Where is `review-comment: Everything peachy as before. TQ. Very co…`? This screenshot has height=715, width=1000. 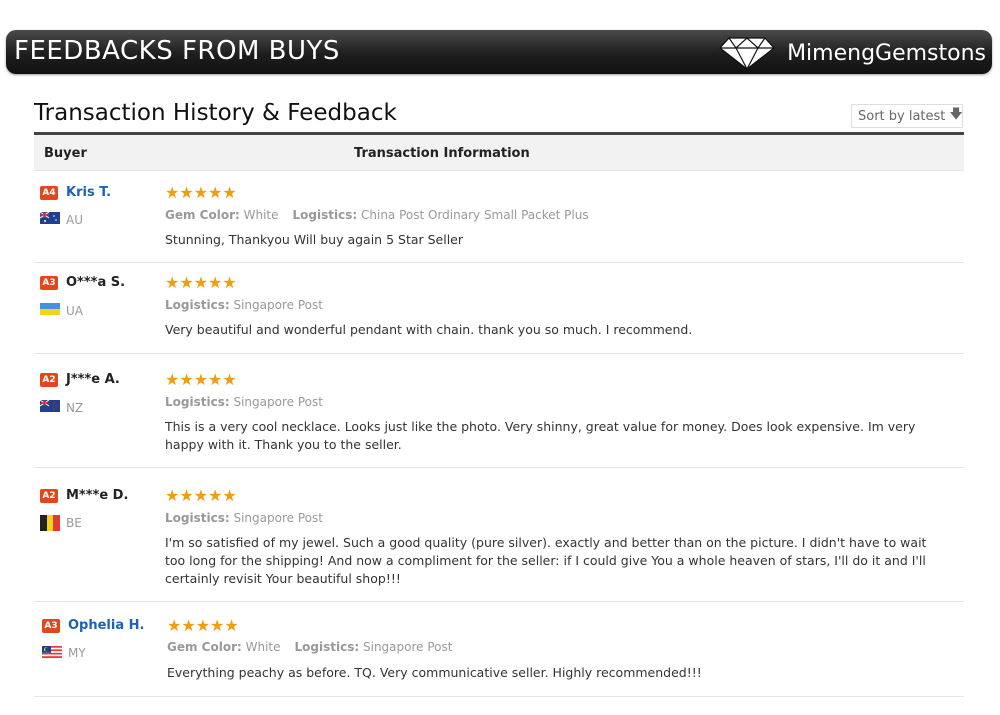 review-comment: Everything peachy as before. TQ. Very co… is located at coordinates (434, 672).